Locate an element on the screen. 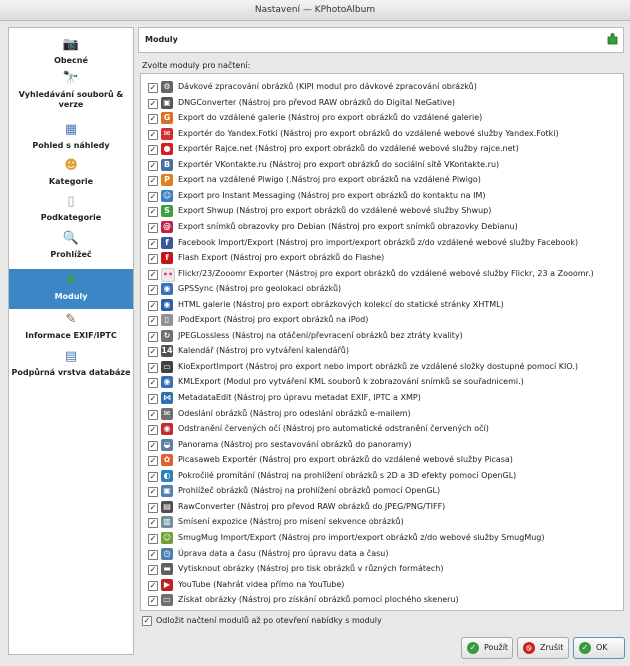 The width and height of the screenshot is (630, 666). cancel-icon: ⦸ is located at coordinates (529, 648).